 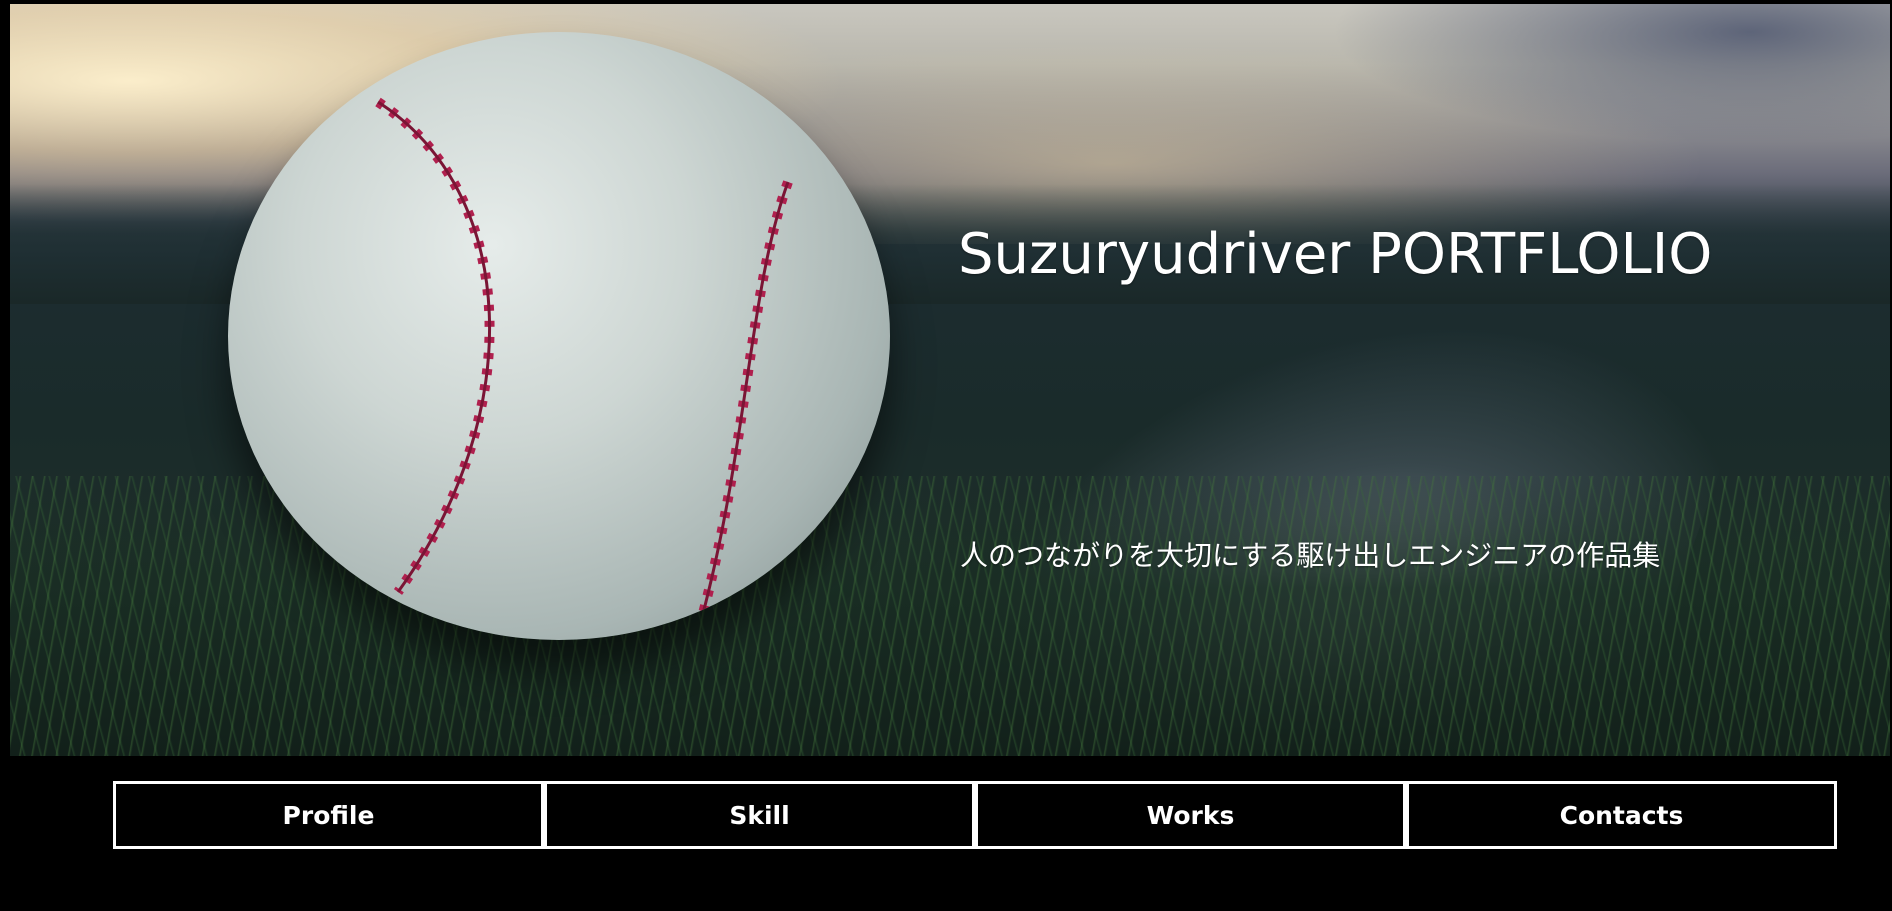 What do you see at coordinates (1621, 815) in the screenshot?
I see `nav-contacts-button: Contacts` at bounding box center [1621, 815].